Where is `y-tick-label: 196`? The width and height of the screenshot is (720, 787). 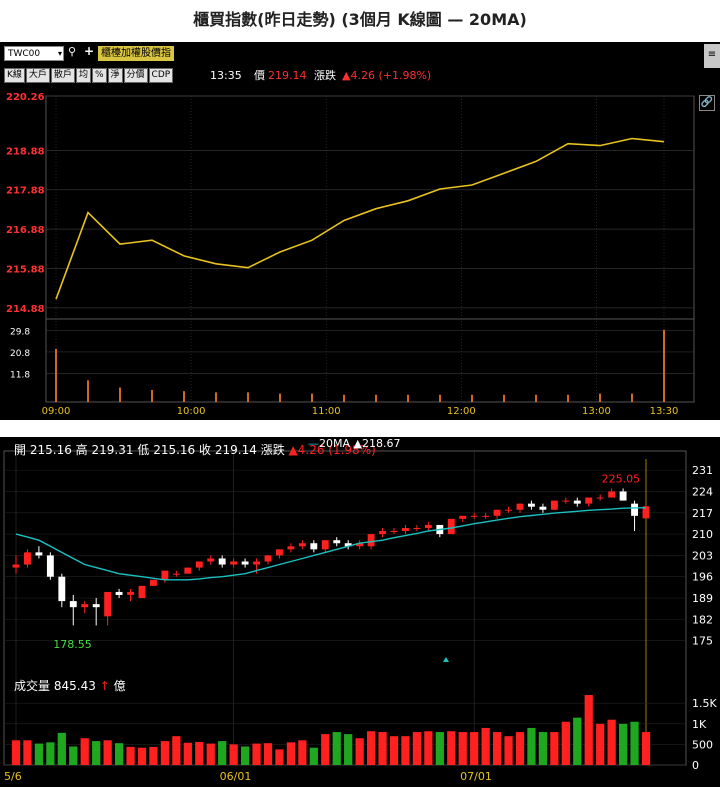
y-tick-label: 196 is located at coordinates (702, 577).